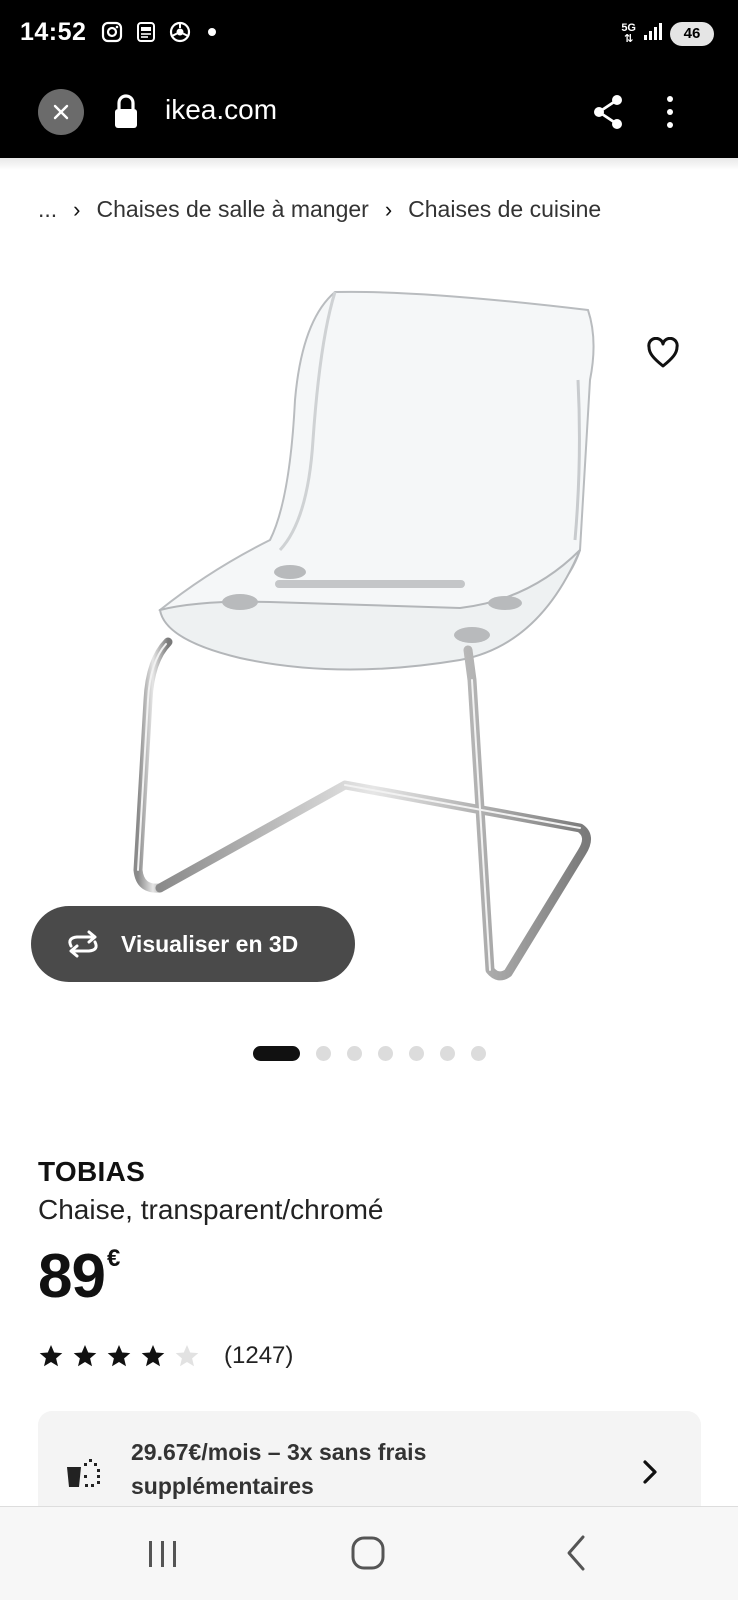  What do you see at coordinates (126, 112) in the screenshot?
I see `lock-icon` at bounding box center [126, 112].